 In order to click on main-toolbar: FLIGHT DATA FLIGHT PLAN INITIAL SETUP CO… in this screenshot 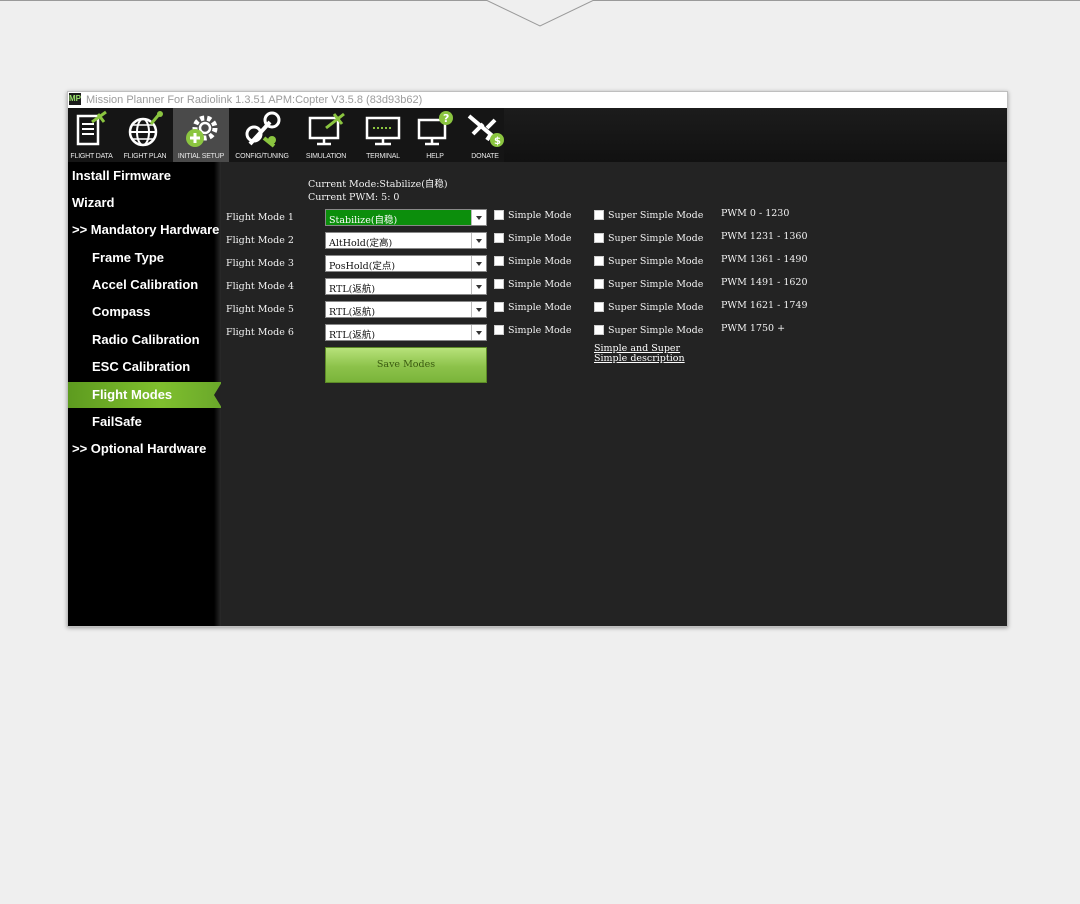, I will do `click(537, 135)`.